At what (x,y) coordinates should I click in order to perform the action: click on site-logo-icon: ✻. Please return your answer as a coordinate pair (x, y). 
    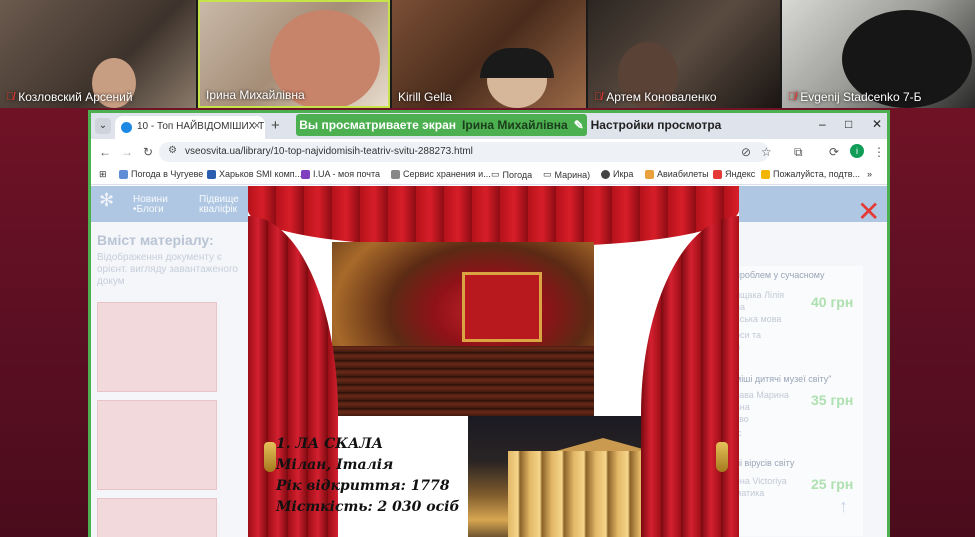
    Looking at the image, I should click on (106, 200).